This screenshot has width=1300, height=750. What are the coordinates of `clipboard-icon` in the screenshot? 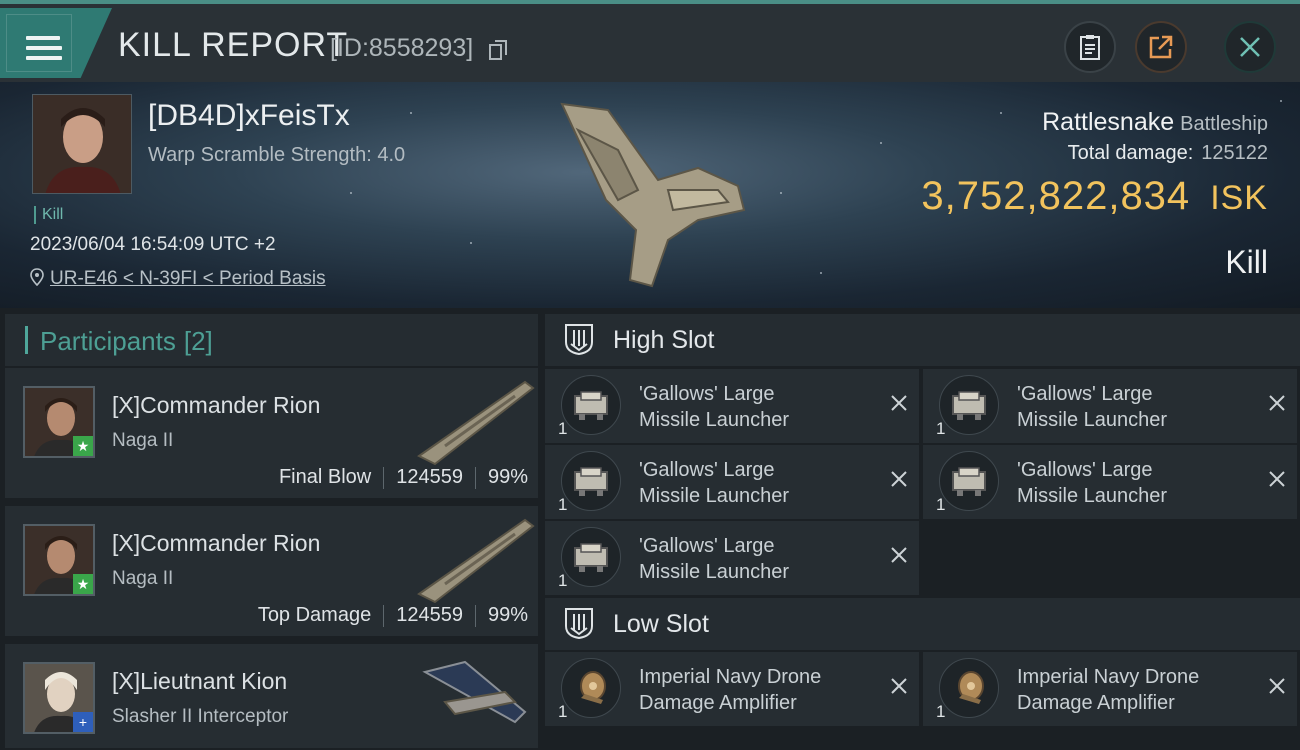 It's located at (1090, 47).